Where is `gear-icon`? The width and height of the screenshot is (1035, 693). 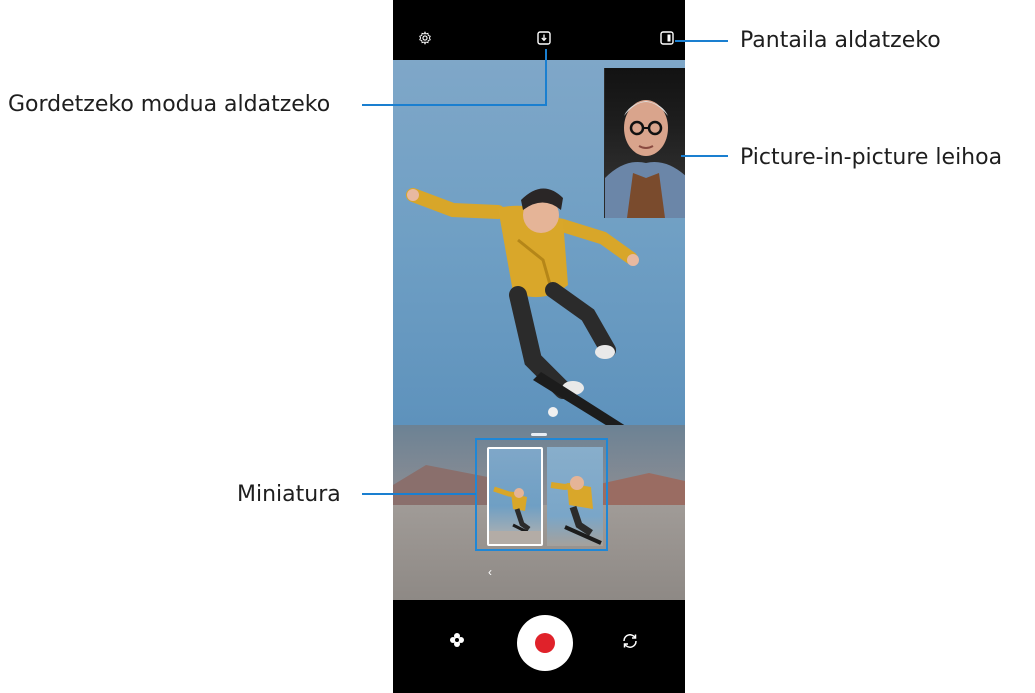 gear-icon is located at coordinates (425, 38).